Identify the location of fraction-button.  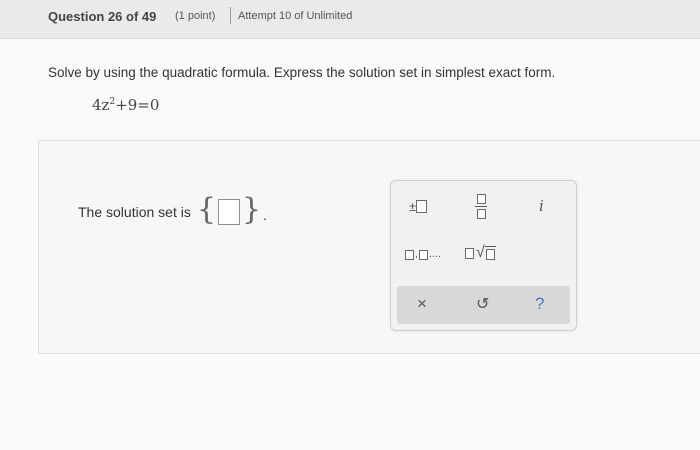
(481, 206).